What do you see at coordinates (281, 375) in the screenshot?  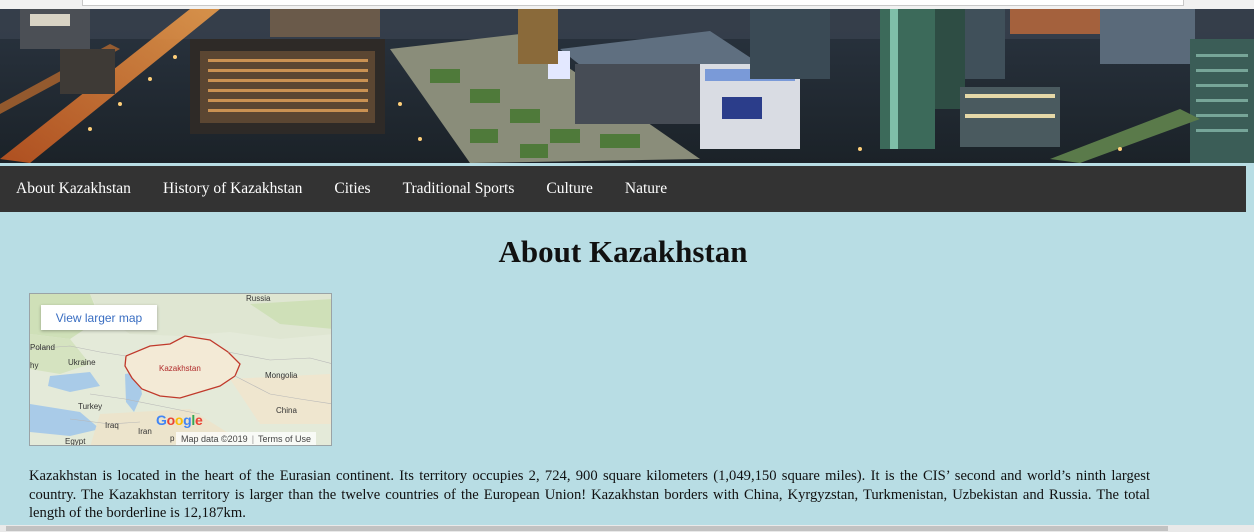 I see `map-label-mongolia: Mongolia` at bounding box center [281, 375].